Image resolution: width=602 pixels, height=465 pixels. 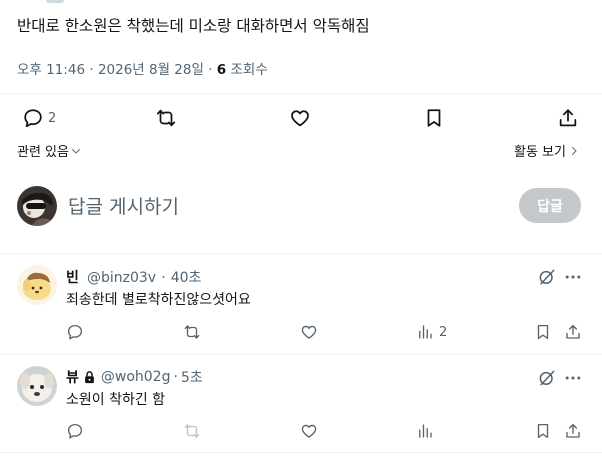 What do you see at coordinates (72, 278) in the screenshot?
I see `reply-author-name: 빈` at bounding box center [72, 278].